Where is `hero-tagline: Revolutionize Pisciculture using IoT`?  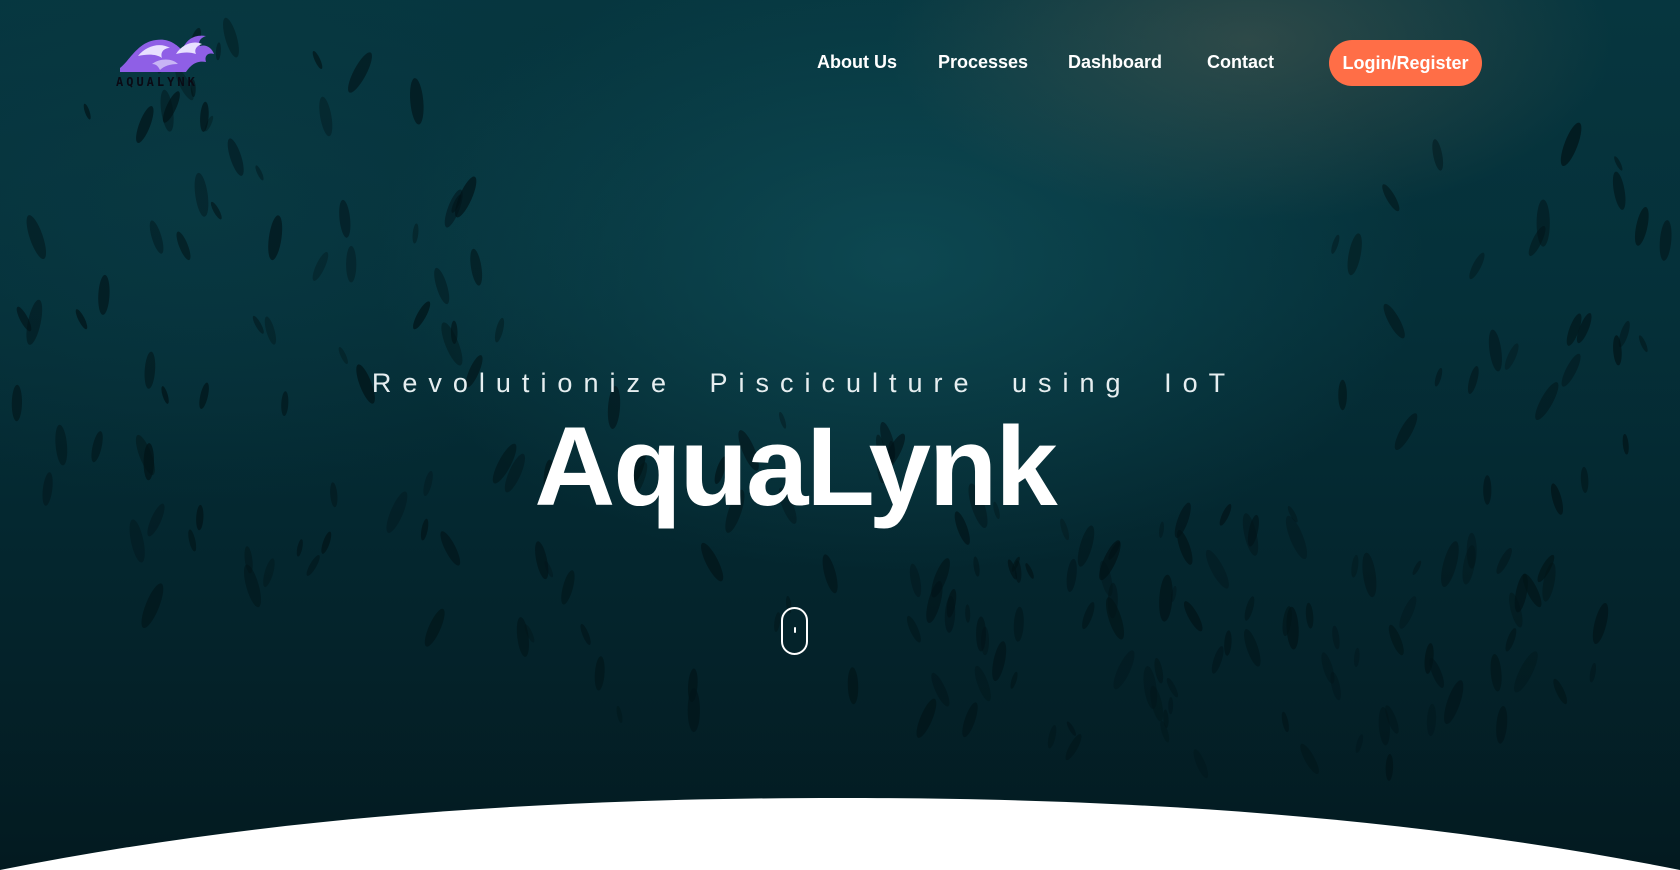
hero-tagline: Revolutionize Pisciculture using IoT is located at coordinates (804, 383).